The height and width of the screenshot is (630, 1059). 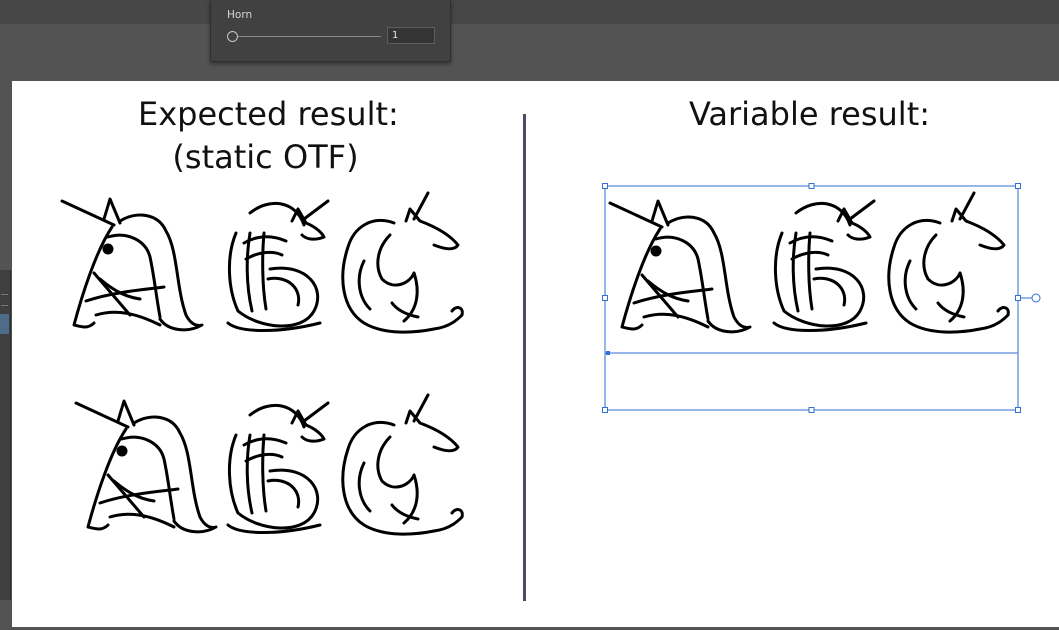 I want to click on horn-value-input, so click(x=411, y=35).